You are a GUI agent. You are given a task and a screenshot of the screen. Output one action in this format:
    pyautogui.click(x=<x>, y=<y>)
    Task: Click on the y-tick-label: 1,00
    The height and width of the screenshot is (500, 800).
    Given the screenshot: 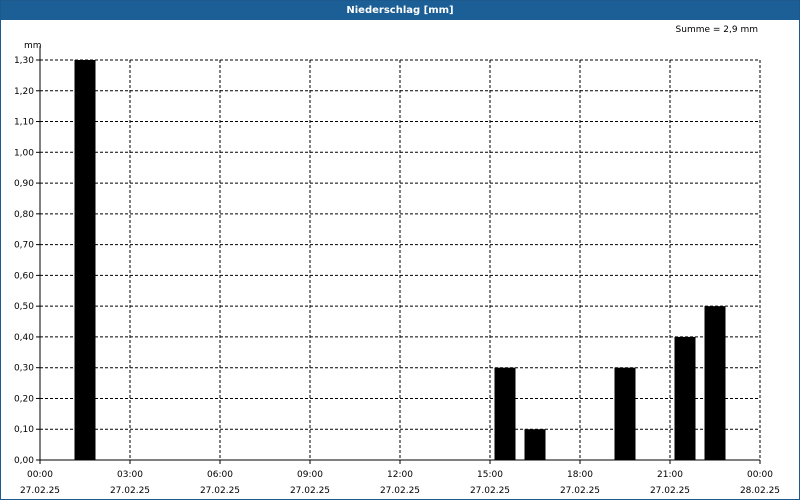 What is the action you would take?
    pyautogui.click(x=24, y=153)
    